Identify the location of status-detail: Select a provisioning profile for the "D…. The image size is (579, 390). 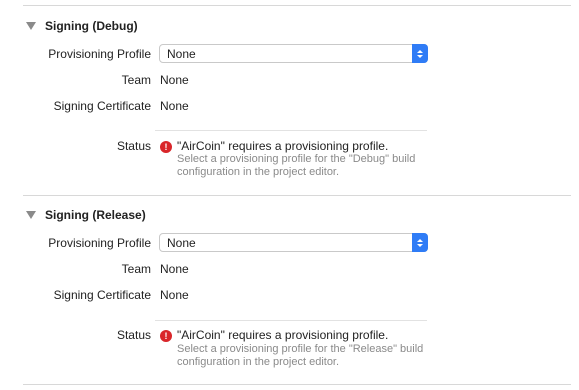
(296, 165).